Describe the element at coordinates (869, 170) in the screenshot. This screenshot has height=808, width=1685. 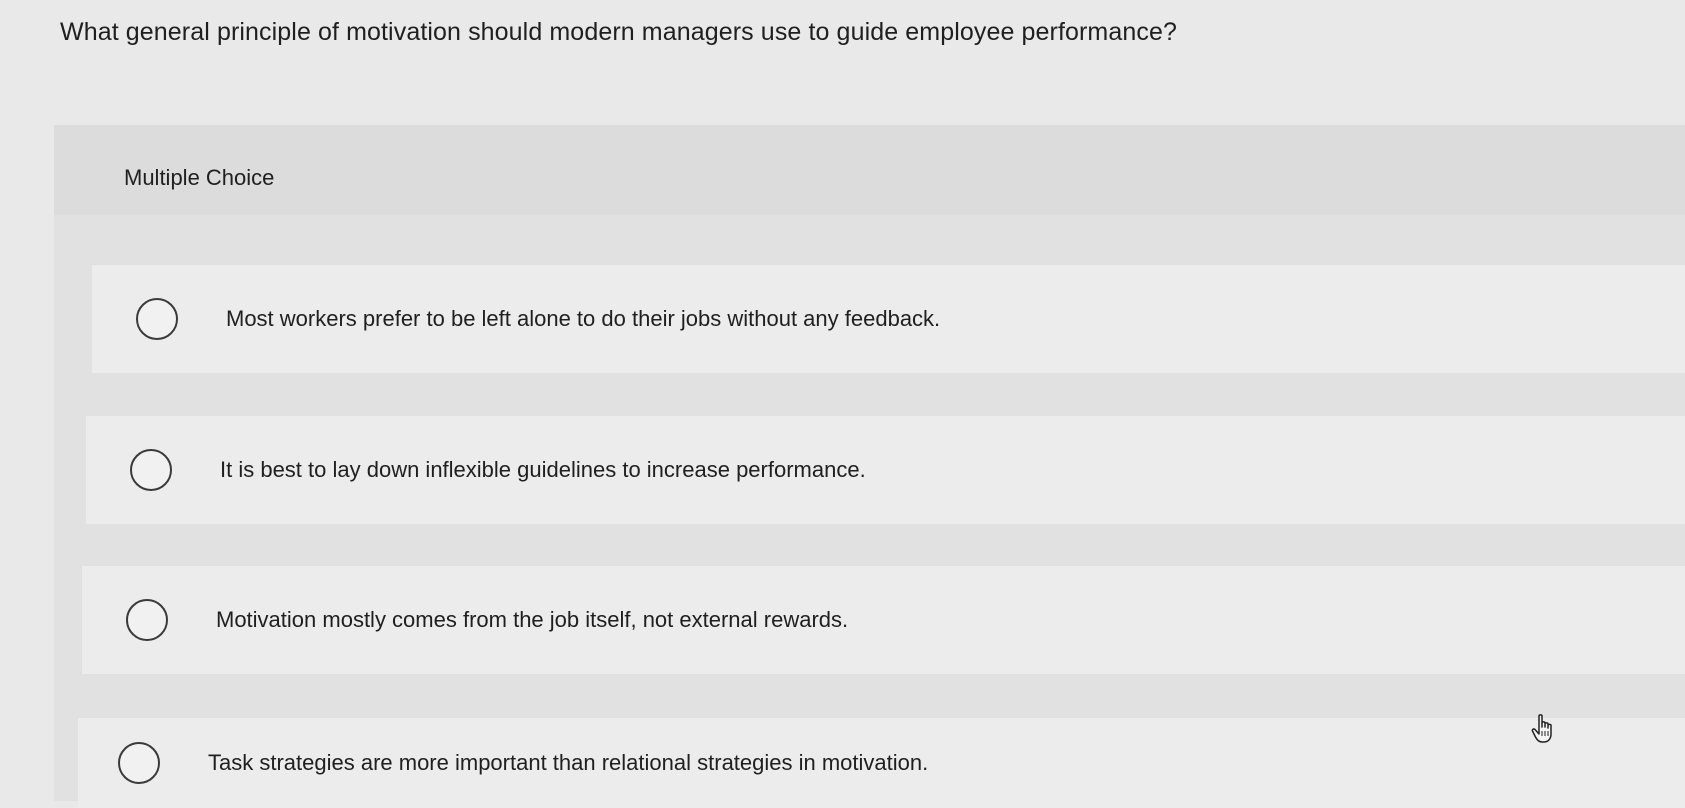
I see `panel-header: Multiple Choice` at that location.